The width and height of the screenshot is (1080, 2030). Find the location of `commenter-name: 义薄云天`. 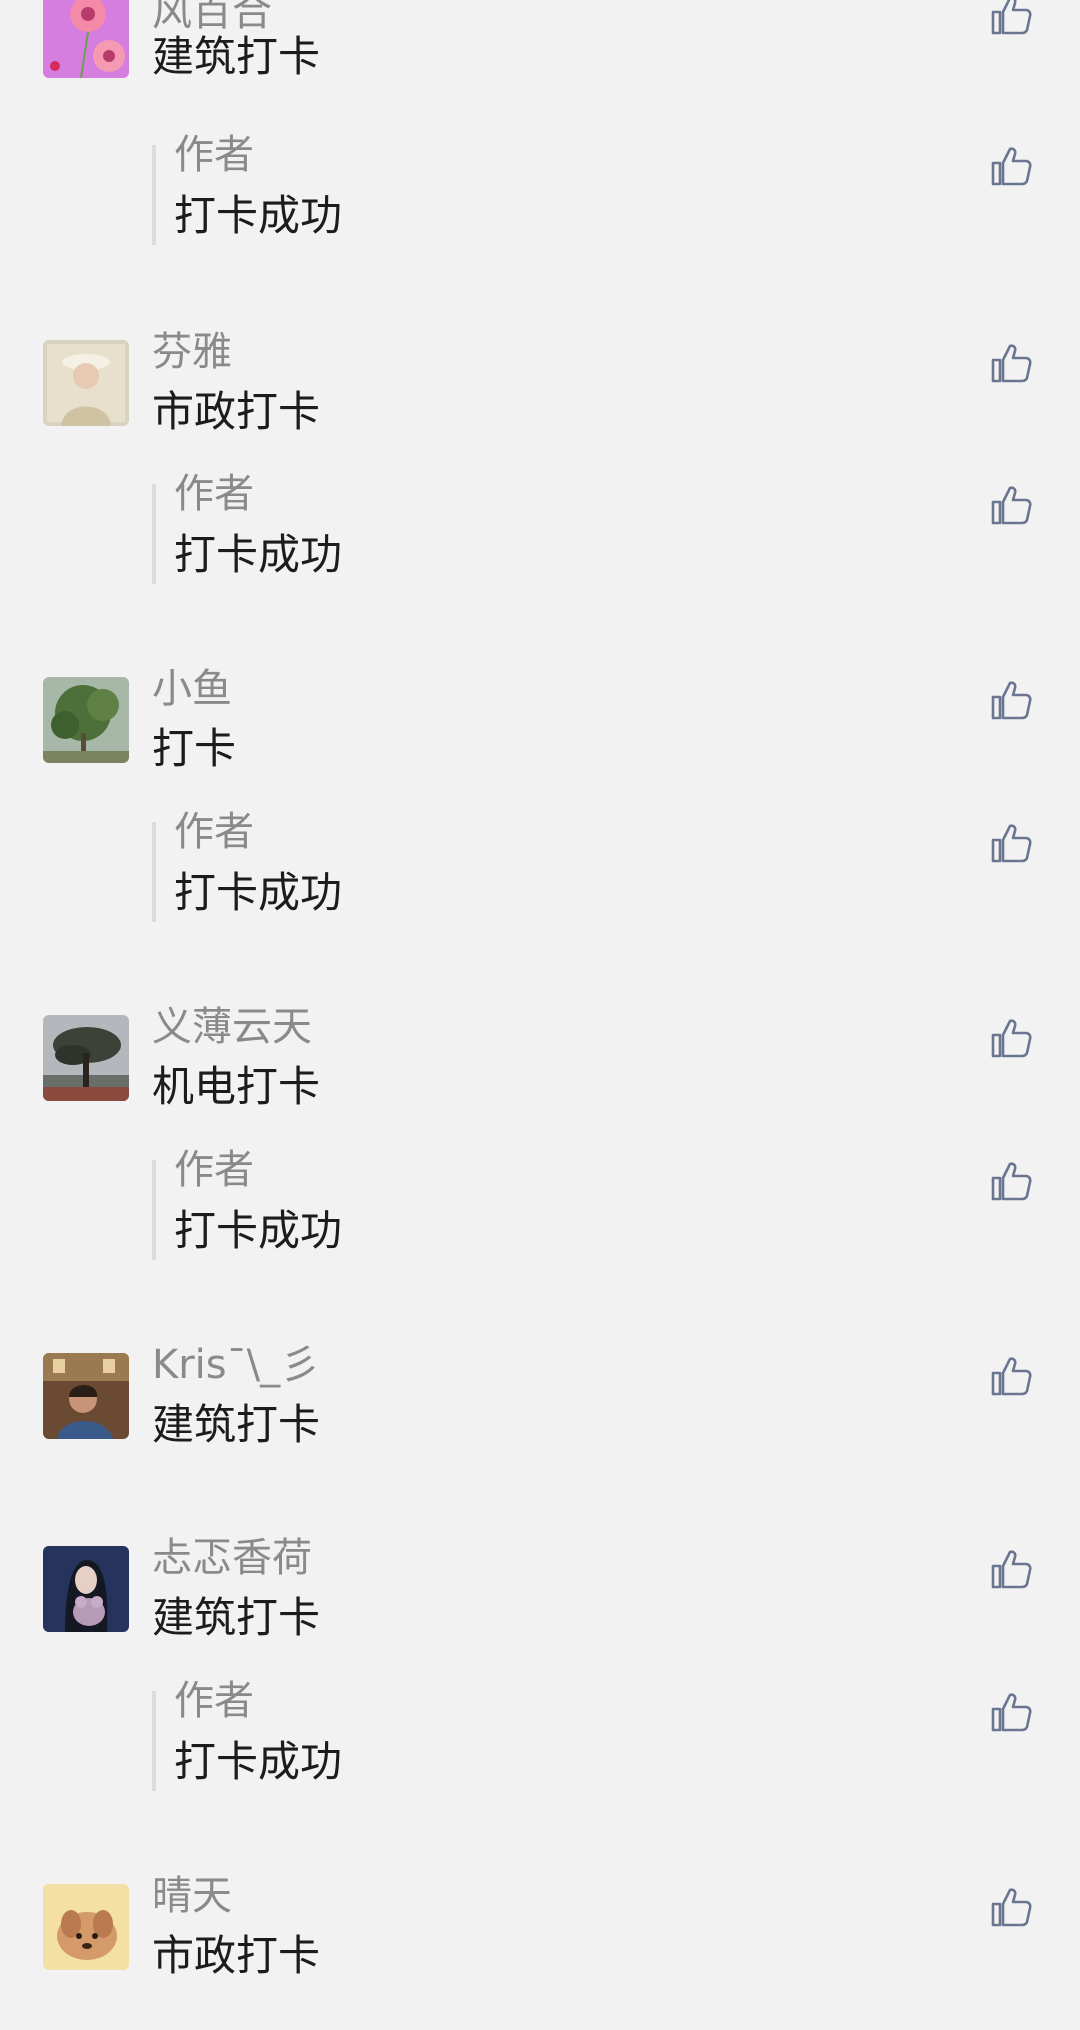

commenter-name: 义薄云天 is located at coordinates (232, 1027).